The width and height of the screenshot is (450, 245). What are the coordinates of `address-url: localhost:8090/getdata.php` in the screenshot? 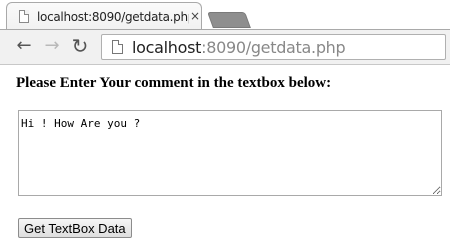 It's located at (239, 47).